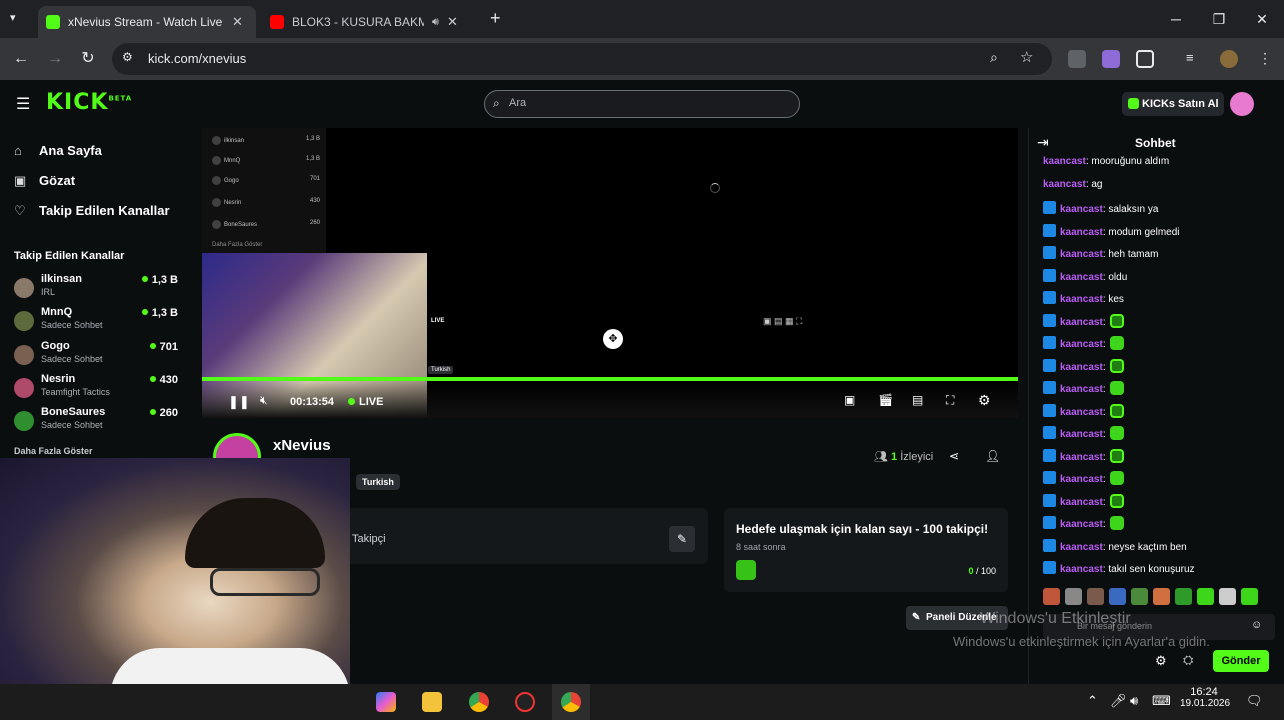 The height and width of the screenshot is (720, 1284). I want to click on taskbar-clock: 16:24 19.01.2026, so click(1205, 697).